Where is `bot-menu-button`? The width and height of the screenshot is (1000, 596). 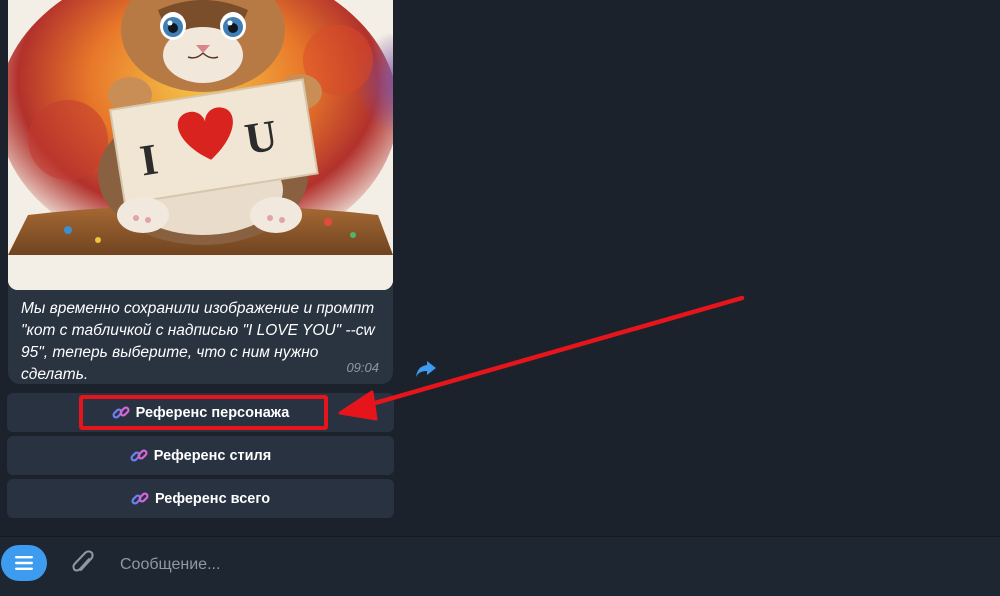
bot-menu-button is located at coordinates (24, 563).